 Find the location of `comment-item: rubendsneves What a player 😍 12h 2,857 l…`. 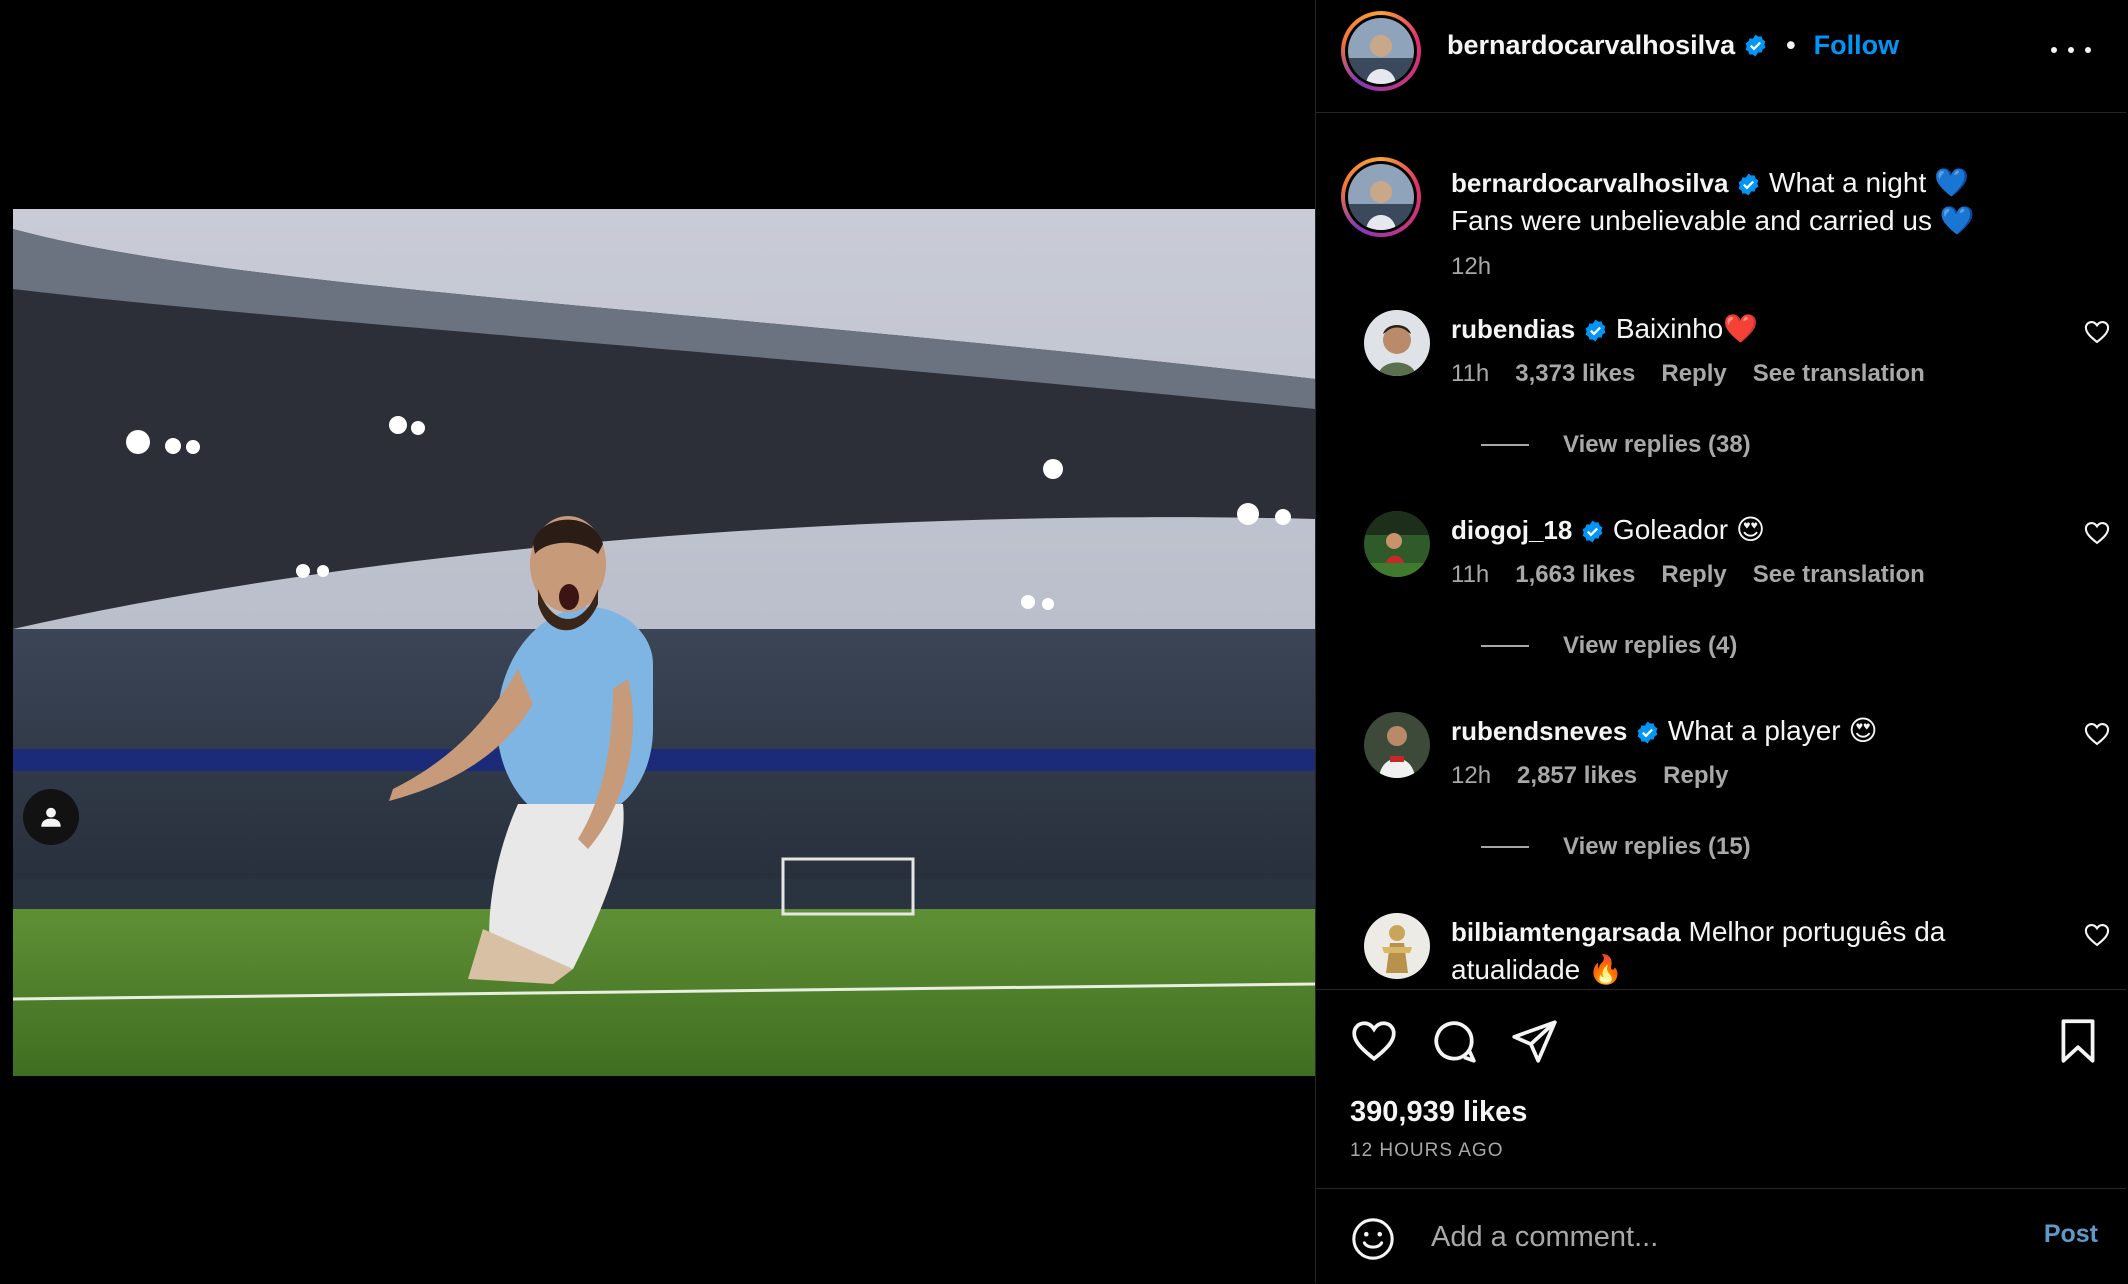

comment-item: rubendsneves What a player 😍 12h 2,857 l… is located at coordinates (1726, 812).